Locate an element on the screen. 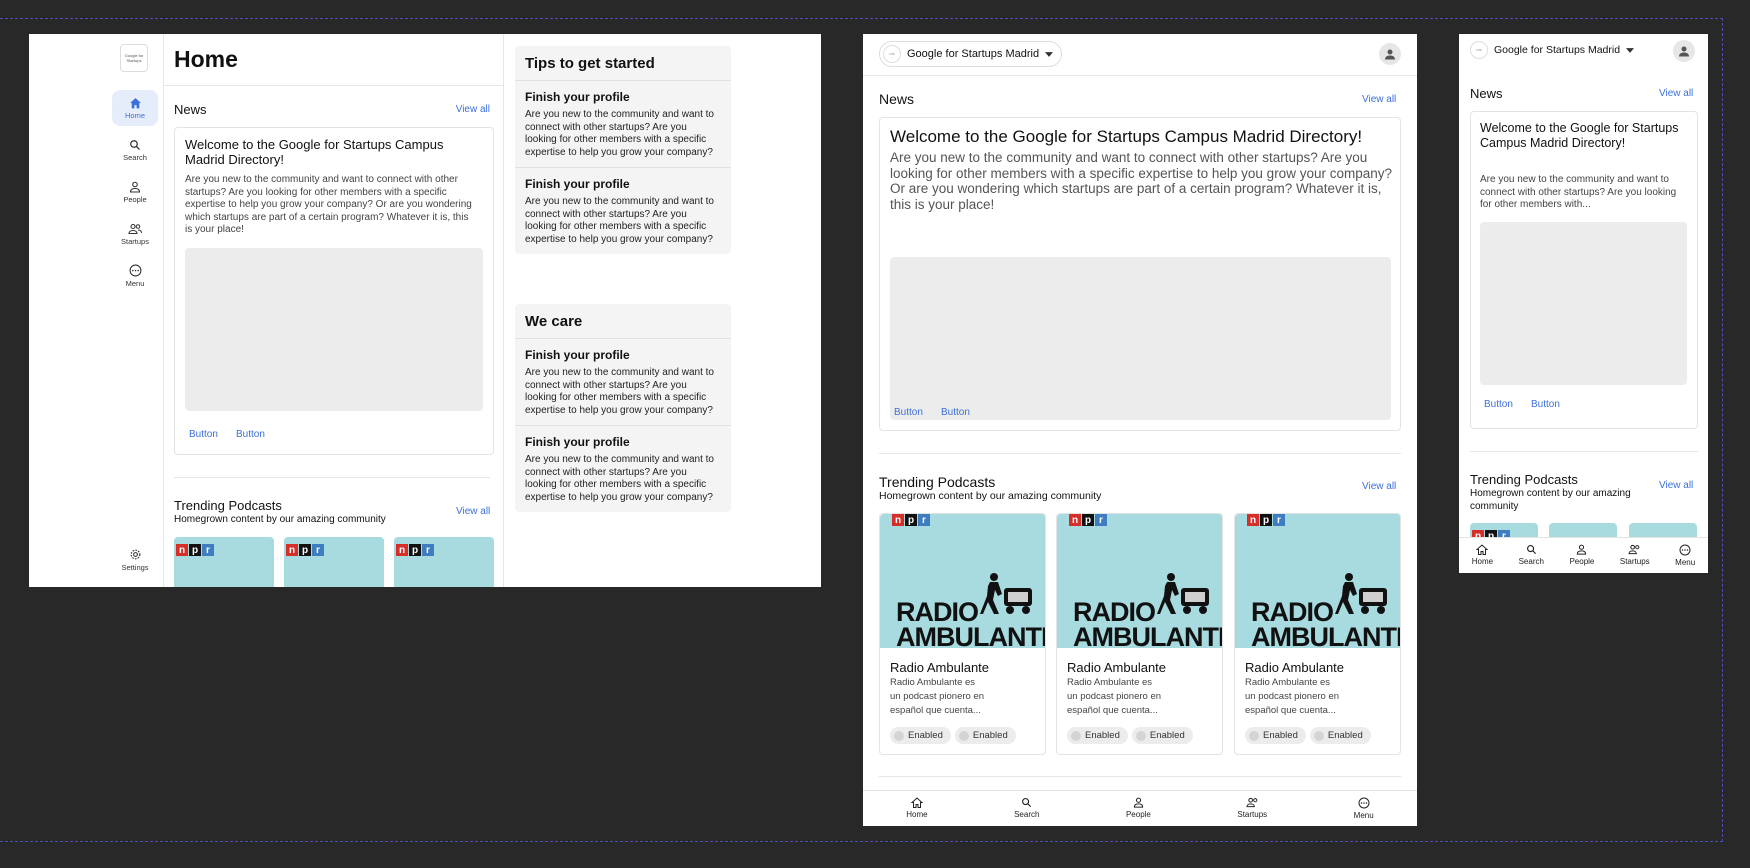 The width and height of the screenshot is (1750, 868). rail-item-people: People is located at coordinates (135, 192).